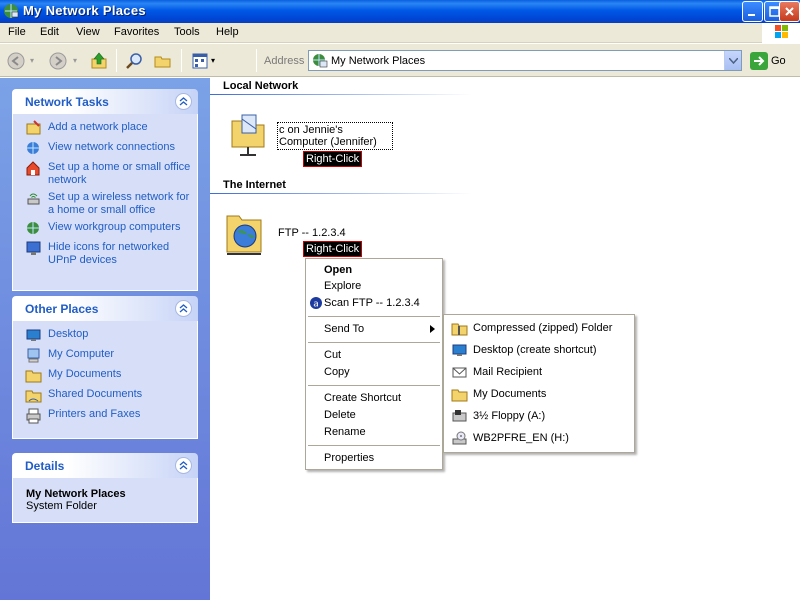 The width and height of the screenshot is (800, 600). I want to click on wireless-network-icon, so click(33, 199).